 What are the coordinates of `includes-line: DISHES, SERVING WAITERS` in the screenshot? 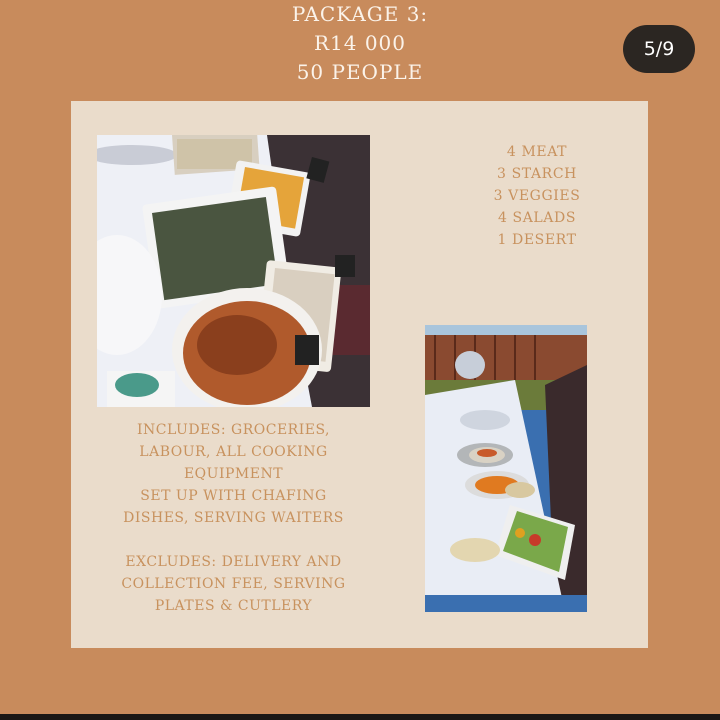 It's located at (233, 518).